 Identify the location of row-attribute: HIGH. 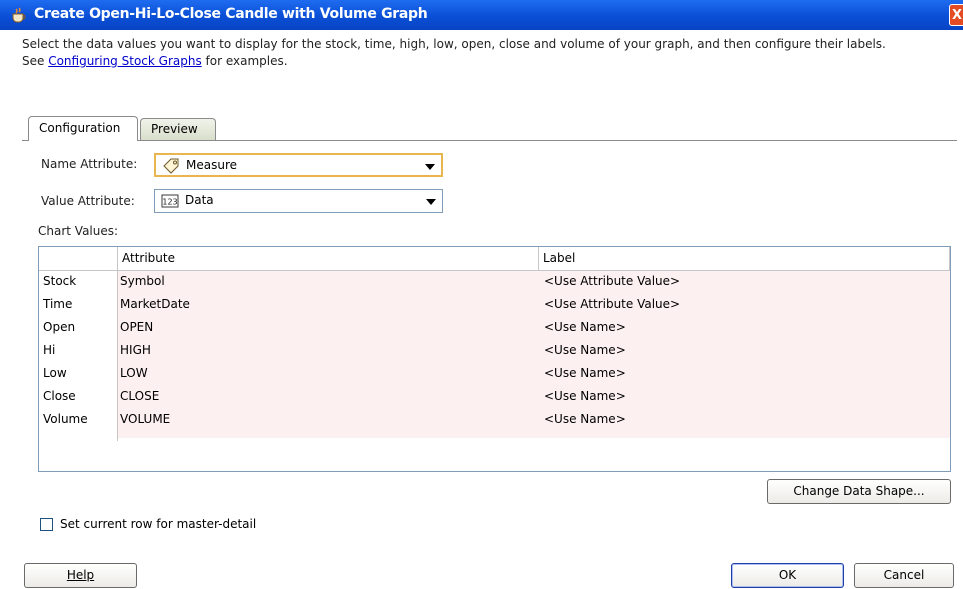
(135, 350).